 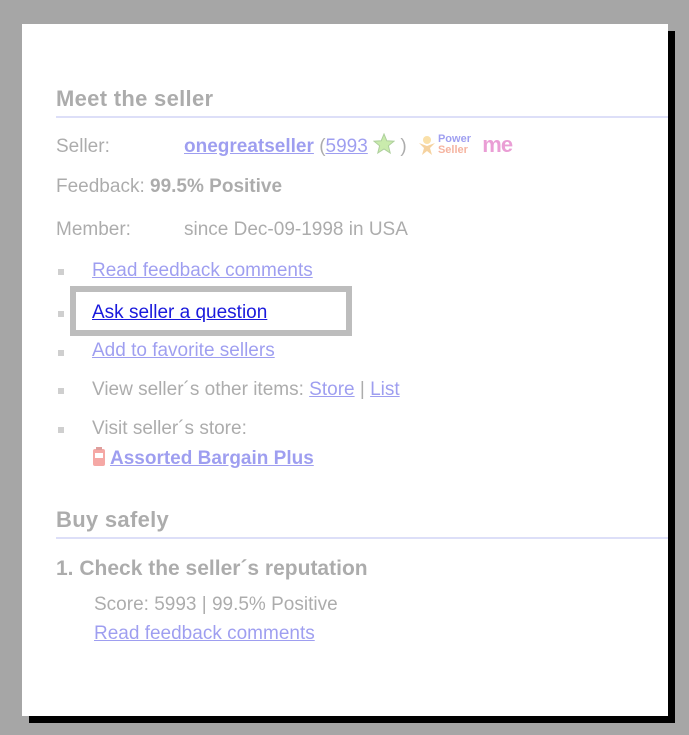 I want to click on read-feedback-link: Read feedback comments, so click(x=202, y=271).